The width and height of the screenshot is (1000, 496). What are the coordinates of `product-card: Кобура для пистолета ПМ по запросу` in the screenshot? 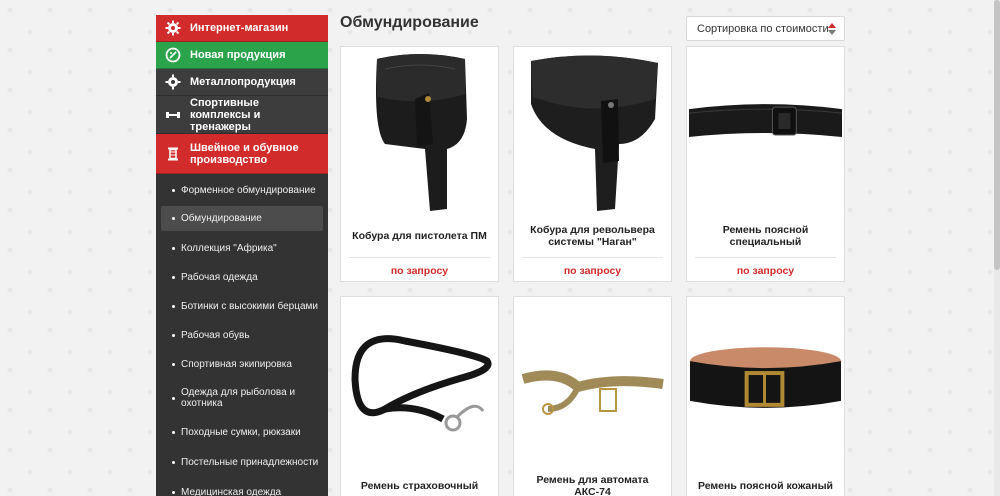 It's located at (419, 164).